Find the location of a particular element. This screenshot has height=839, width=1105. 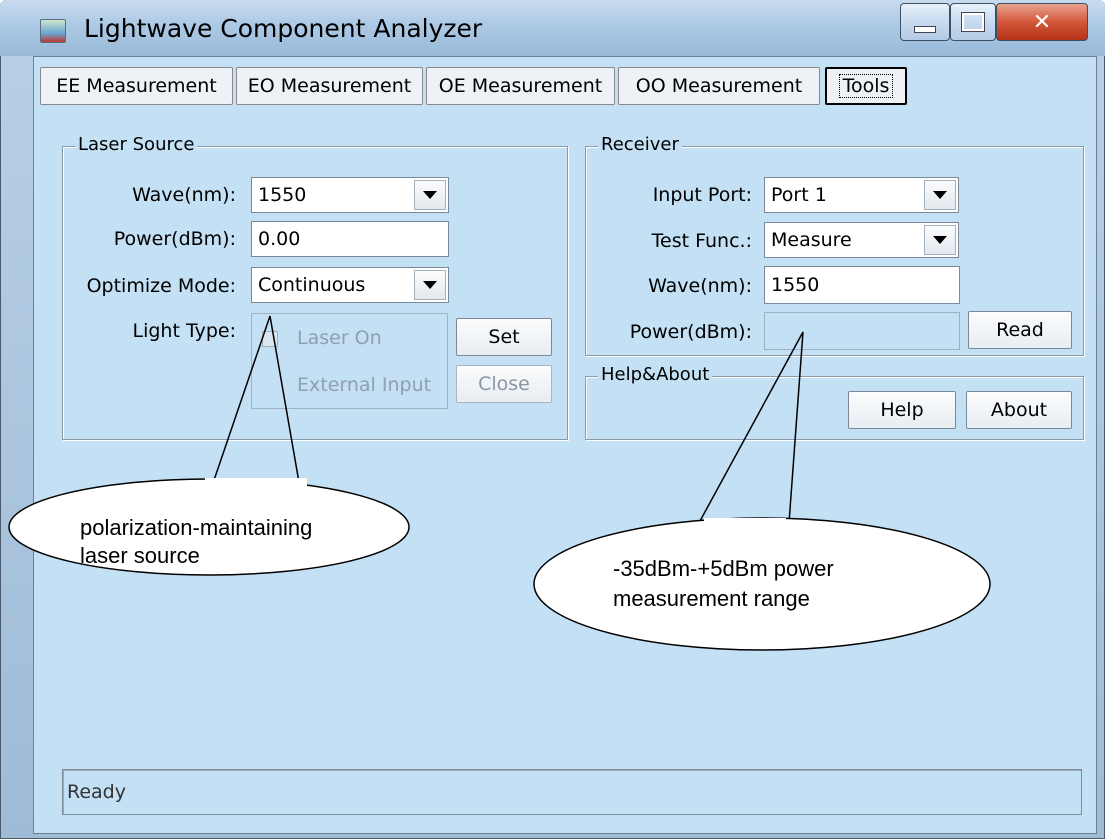

right-callout-joint is located at coordinates (745, 524).